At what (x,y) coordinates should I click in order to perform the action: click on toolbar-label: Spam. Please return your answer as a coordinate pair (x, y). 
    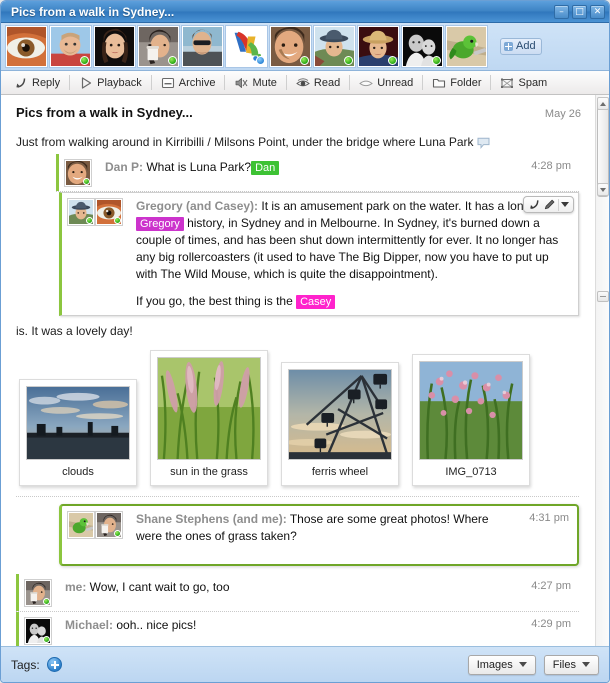
    Looking at the image, I should click on (533, 82).